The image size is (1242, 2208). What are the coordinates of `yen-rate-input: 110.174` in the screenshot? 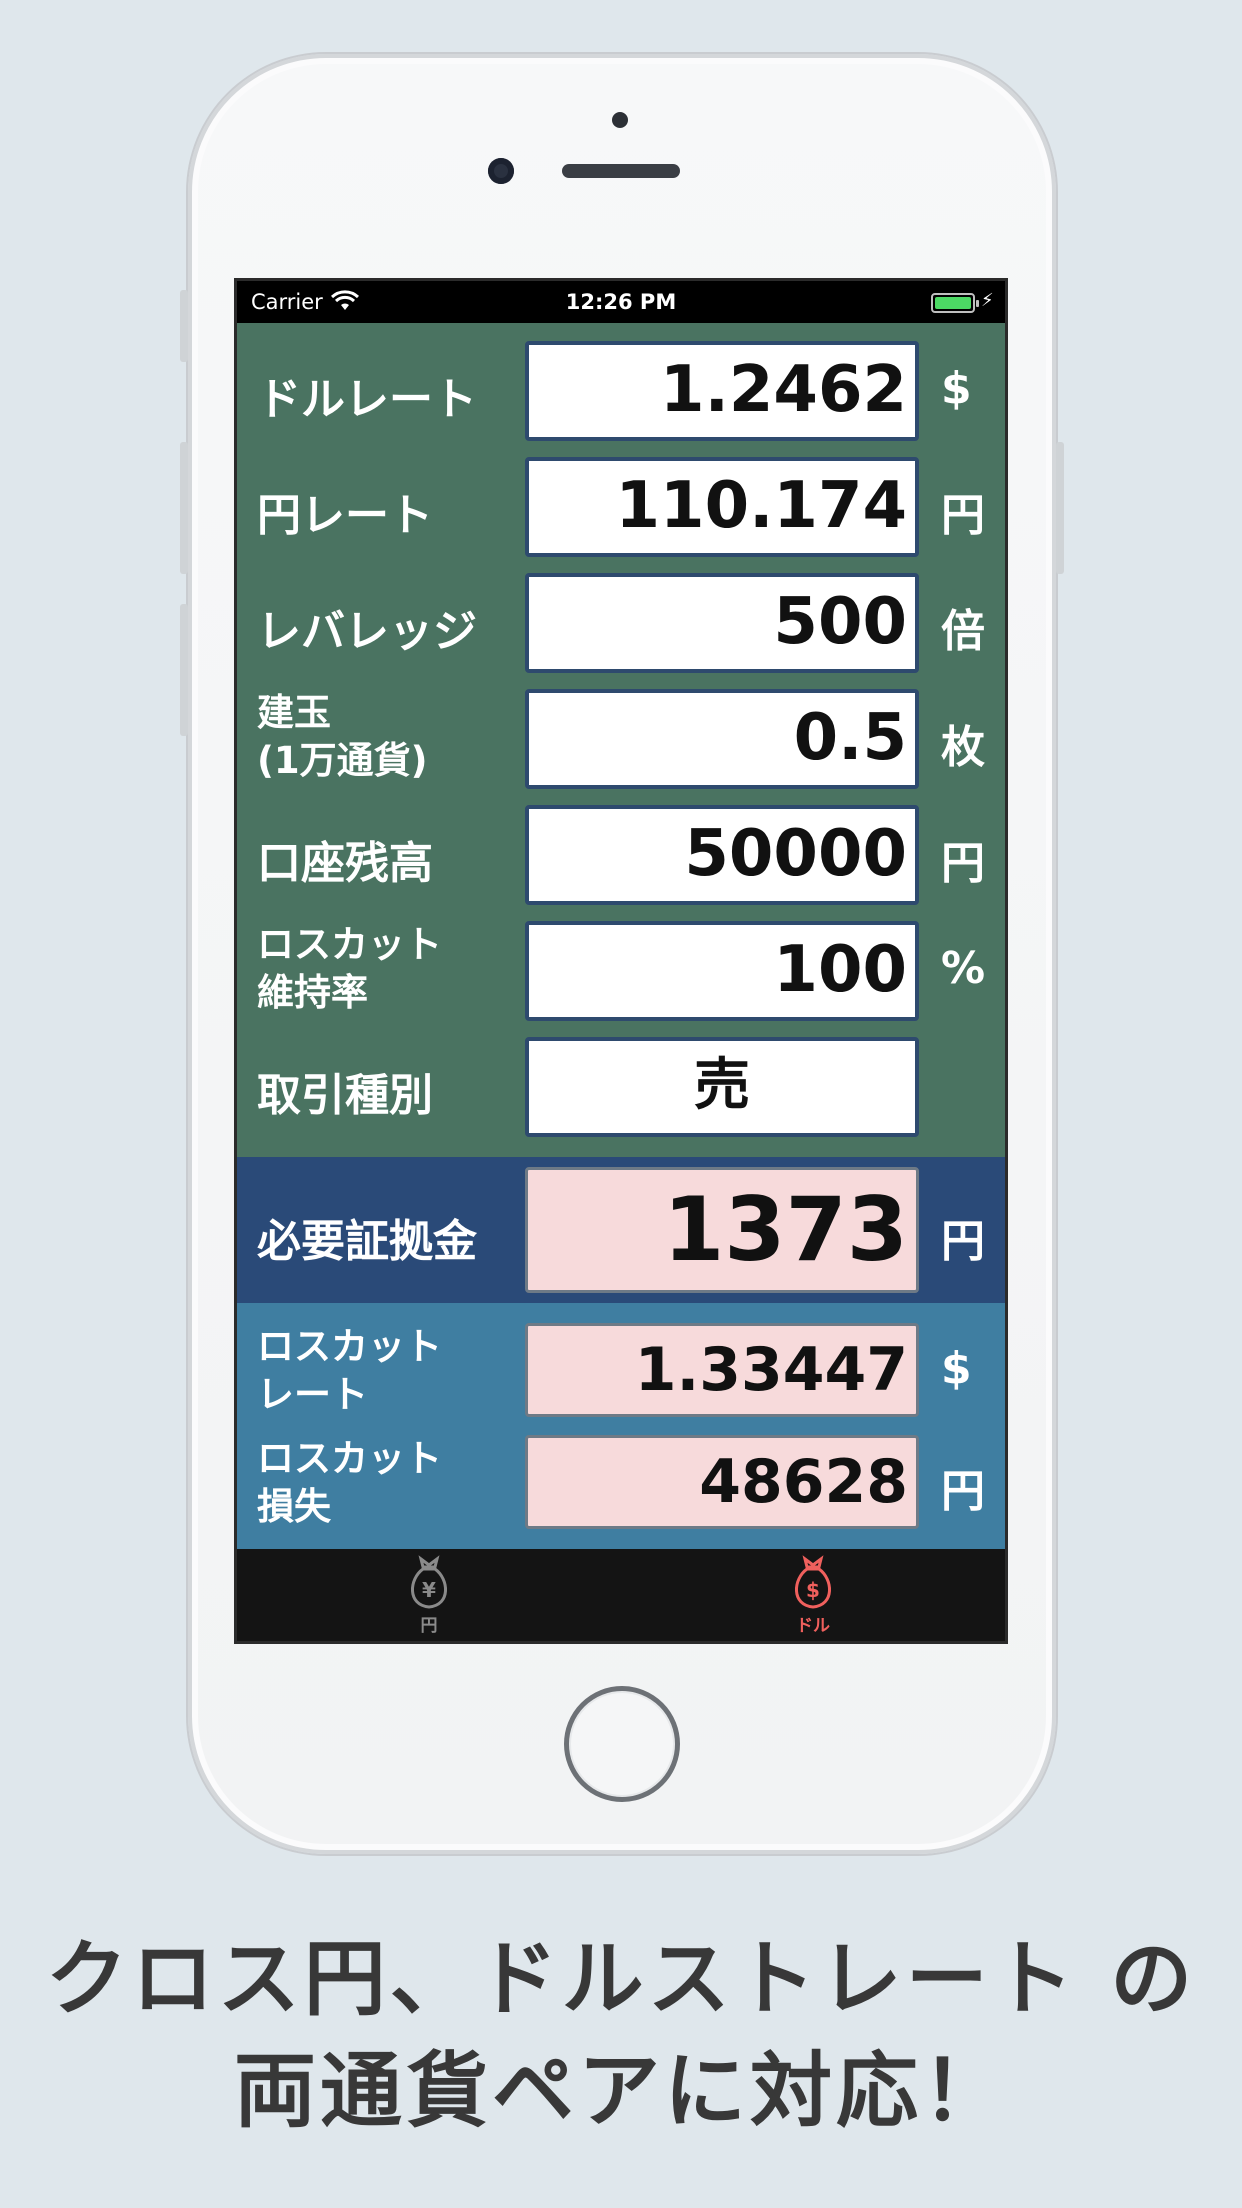 It's located at (722, 507).